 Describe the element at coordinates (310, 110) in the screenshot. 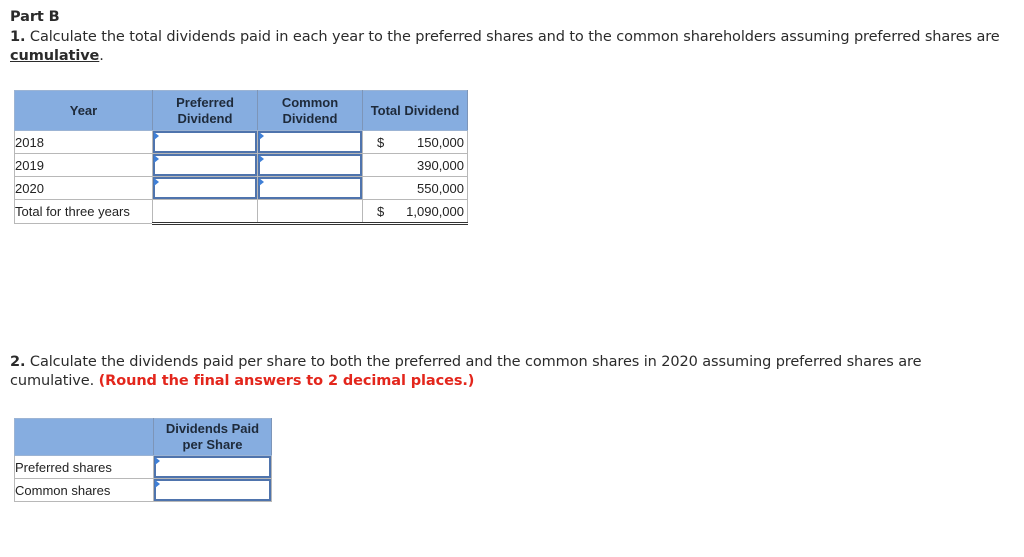

I see `header-common-dividend: Common Dividend` at that location.